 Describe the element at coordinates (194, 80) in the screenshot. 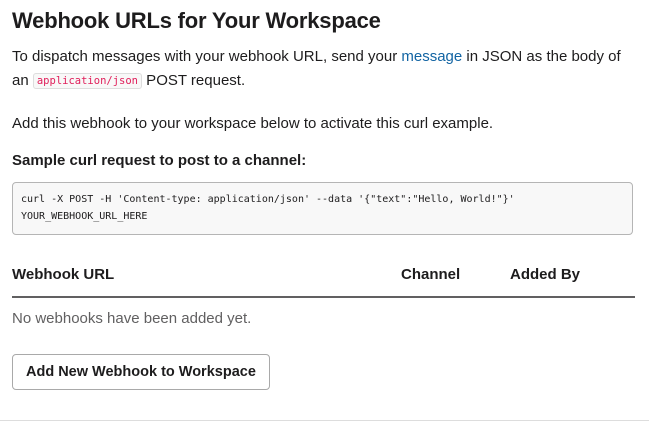

I see `intro-text-end: POST request.` at that location.